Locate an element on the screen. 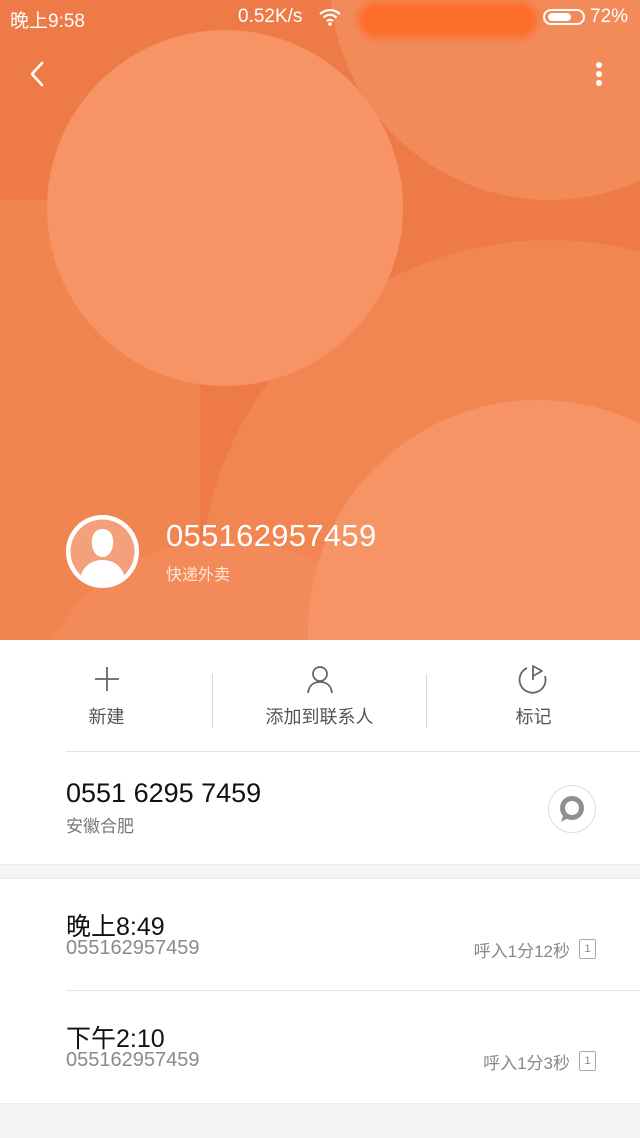 This screenshot has width=640, height=1138. add-to-contacts-button: 添加到联系人 is located at coordinates (319, 696).